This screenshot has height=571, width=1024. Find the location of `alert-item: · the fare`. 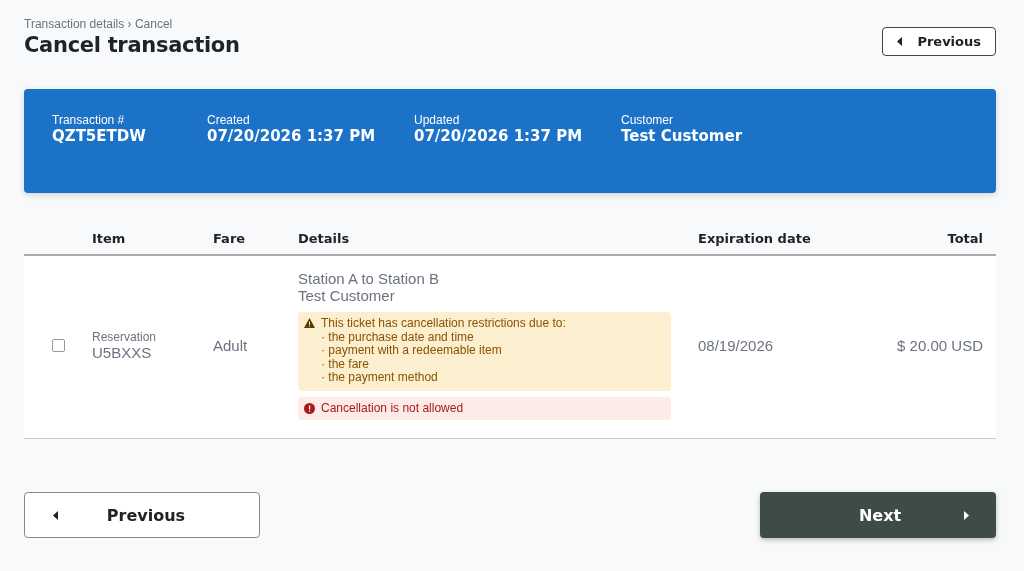

alert-item: · the fare is located at coordinates (345, 364).